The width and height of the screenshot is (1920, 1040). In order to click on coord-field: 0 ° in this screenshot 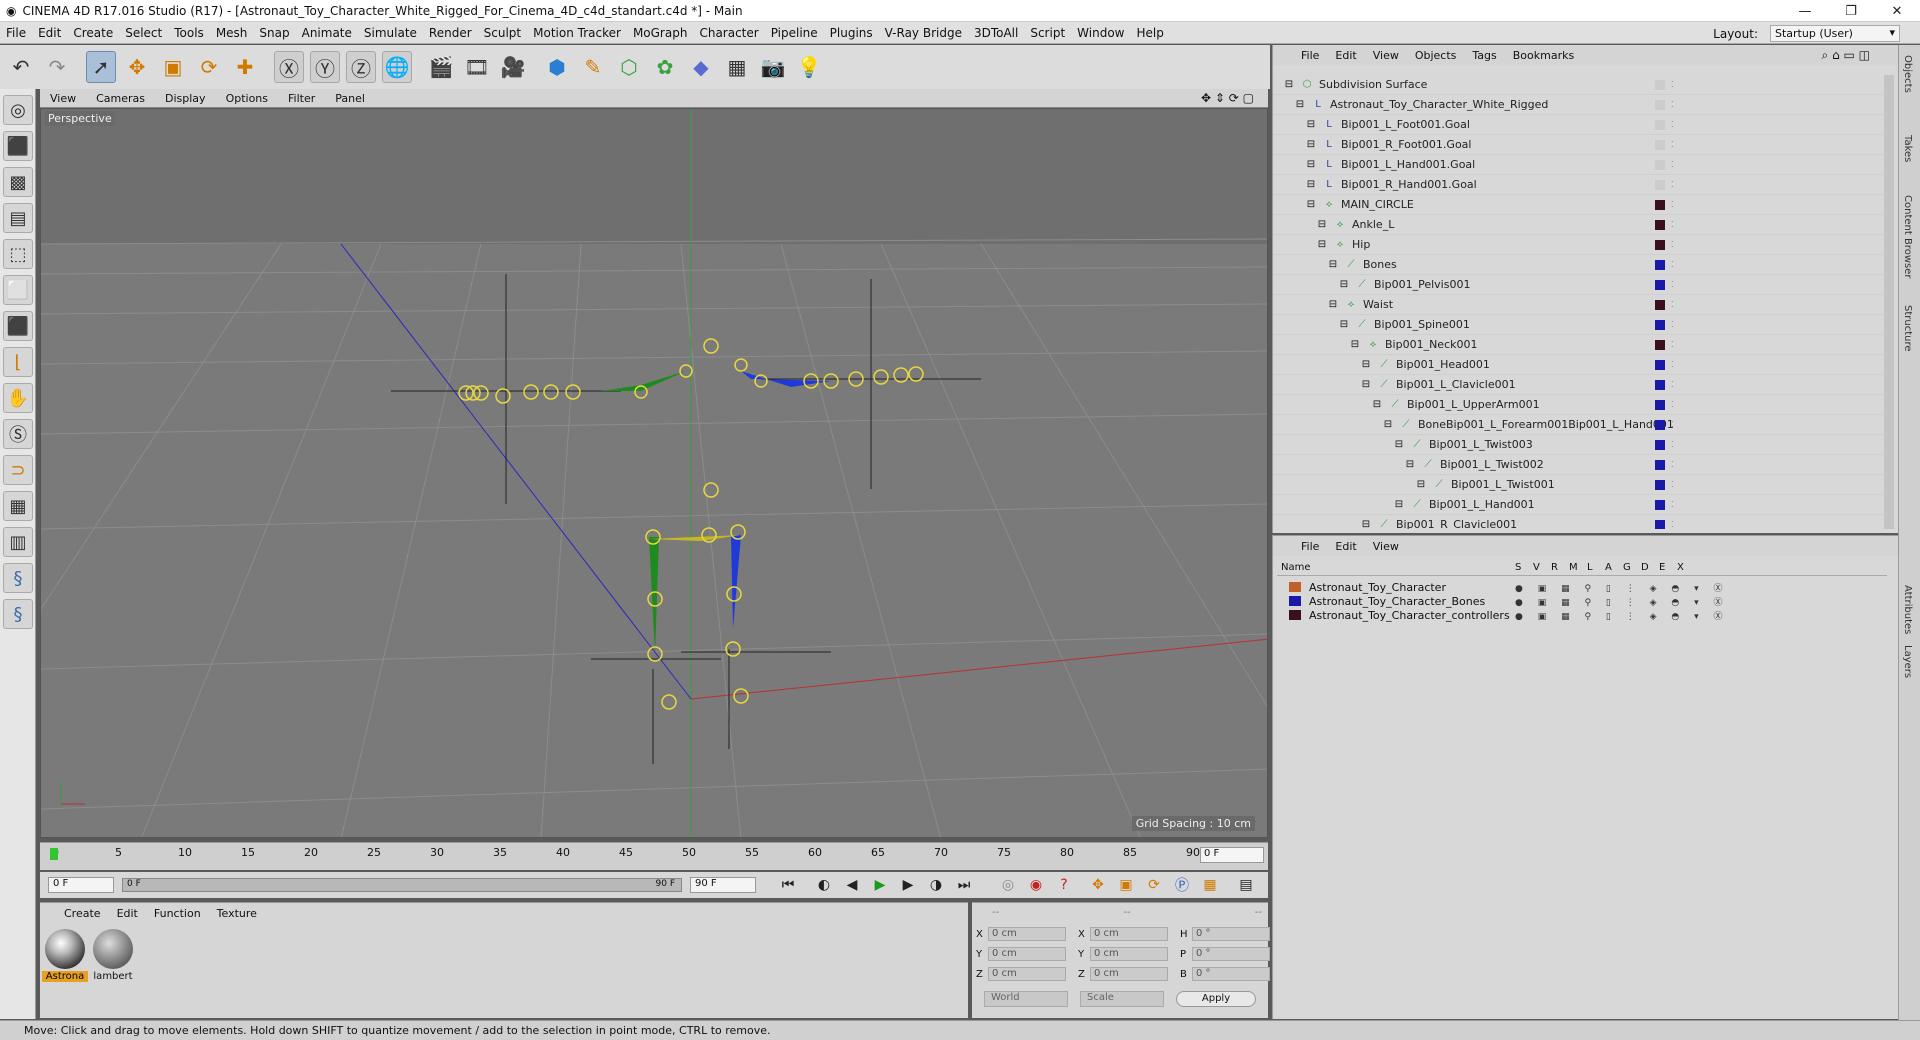, I will do `click(1231, 974)`.